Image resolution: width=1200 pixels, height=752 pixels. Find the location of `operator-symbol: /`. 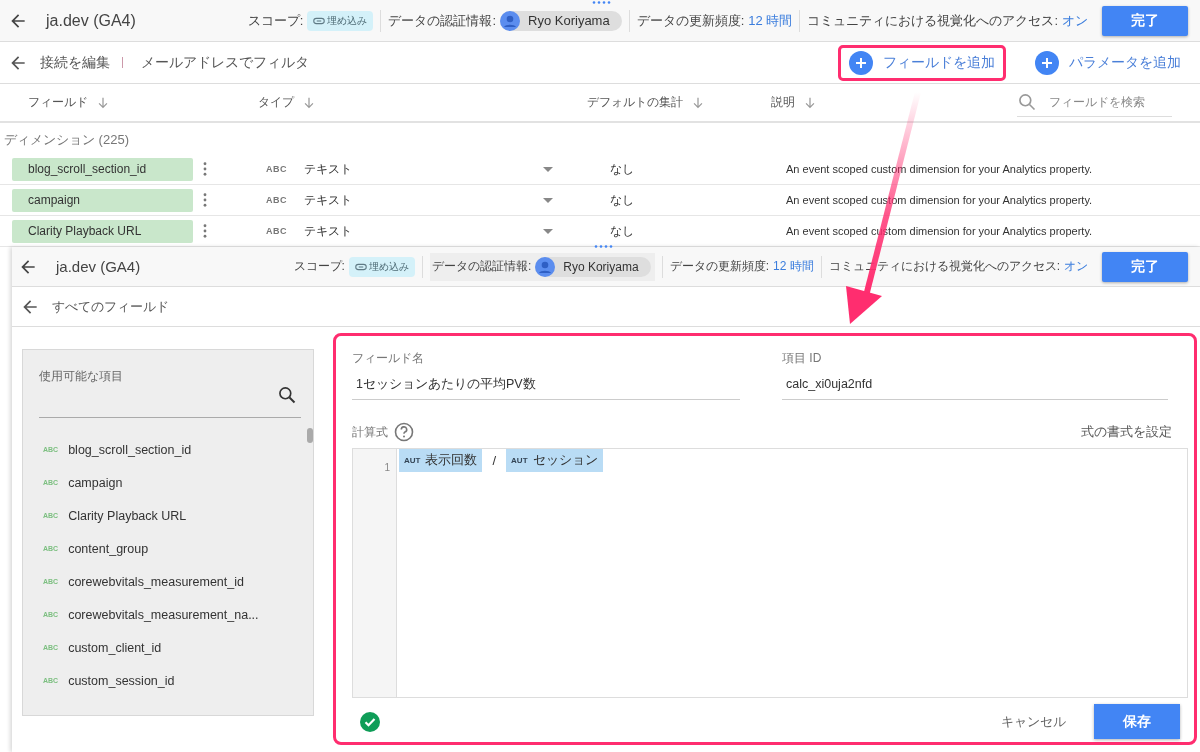

operator-symbol: / is located at coordinates (494, 461).